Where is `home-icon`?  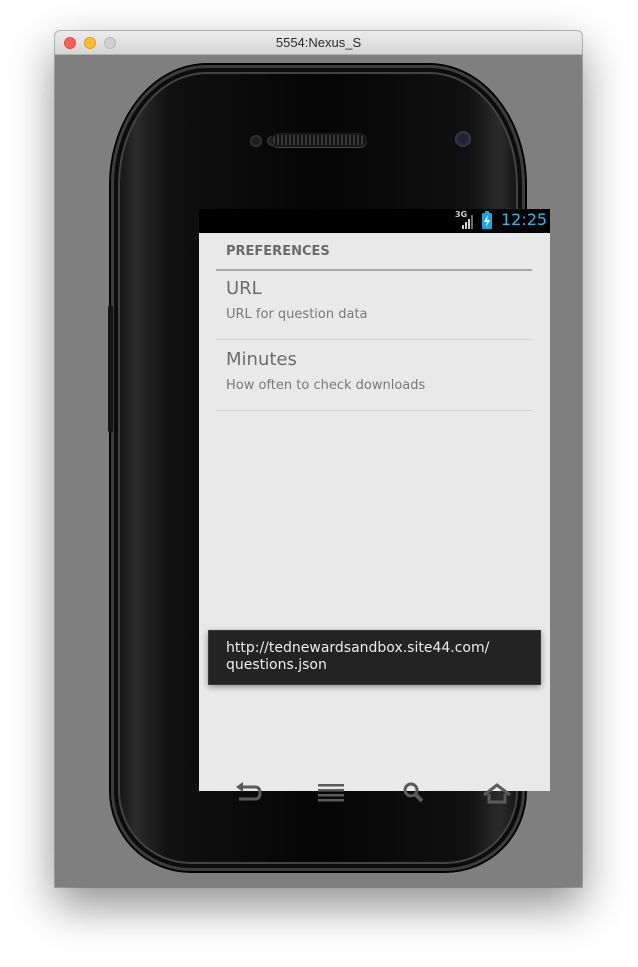
home-icon is located at coordinates (497, 793).